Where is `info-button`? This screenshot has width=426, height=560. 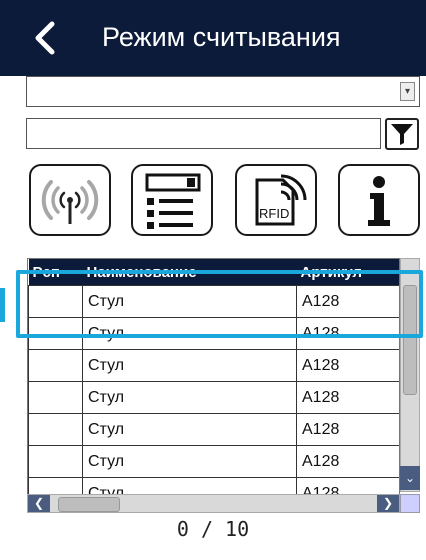
info-button is located at coordinates (379, 200).